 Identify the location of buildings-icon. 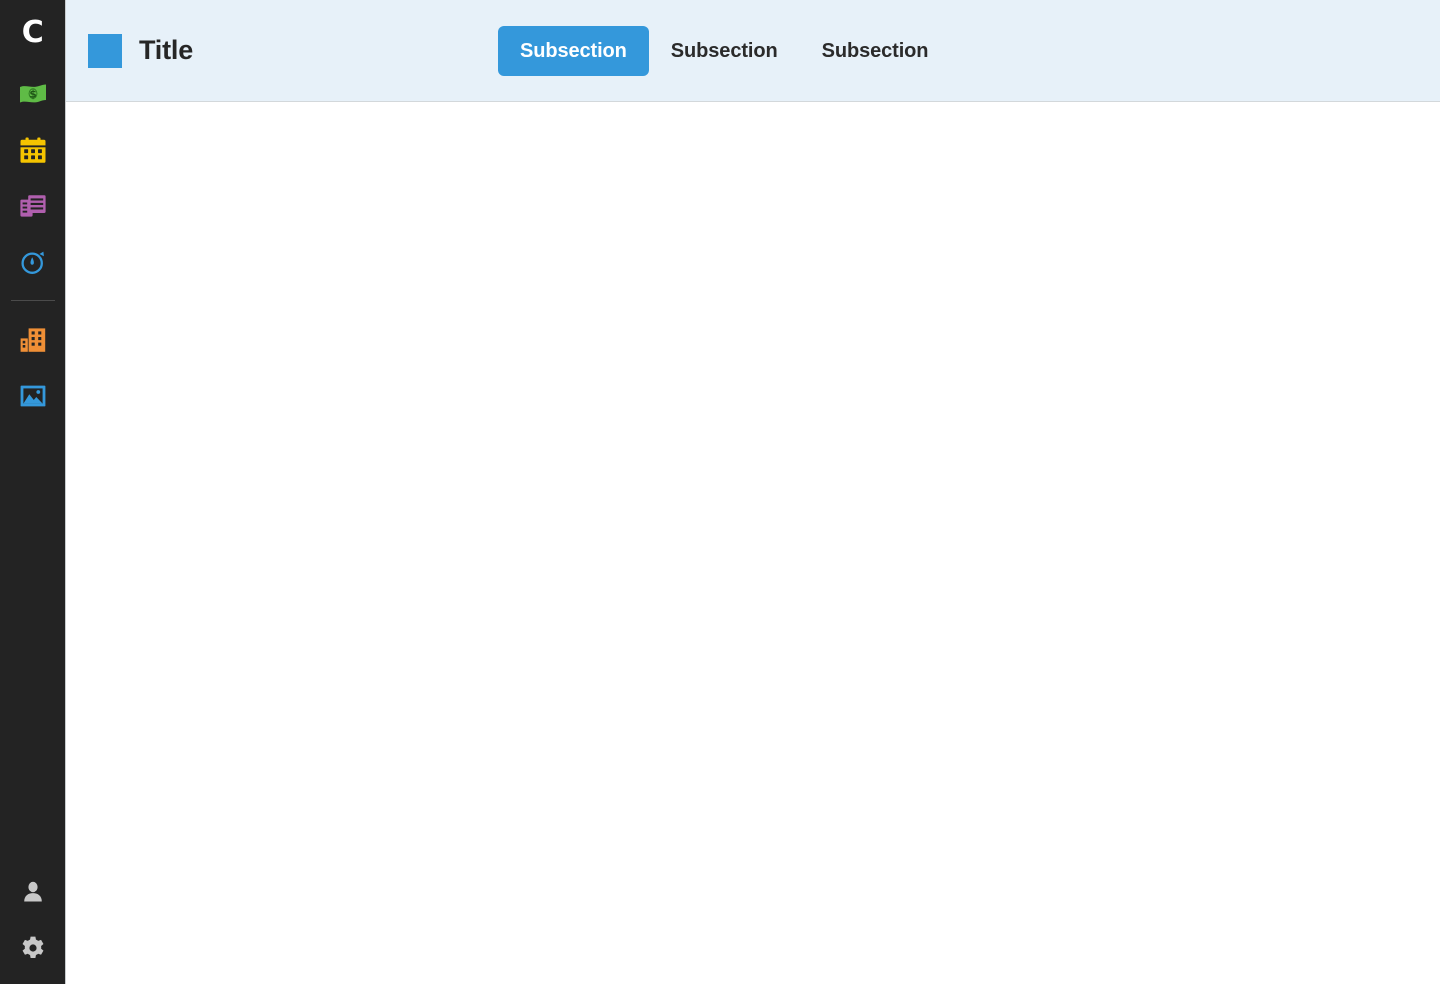
(33, 340).